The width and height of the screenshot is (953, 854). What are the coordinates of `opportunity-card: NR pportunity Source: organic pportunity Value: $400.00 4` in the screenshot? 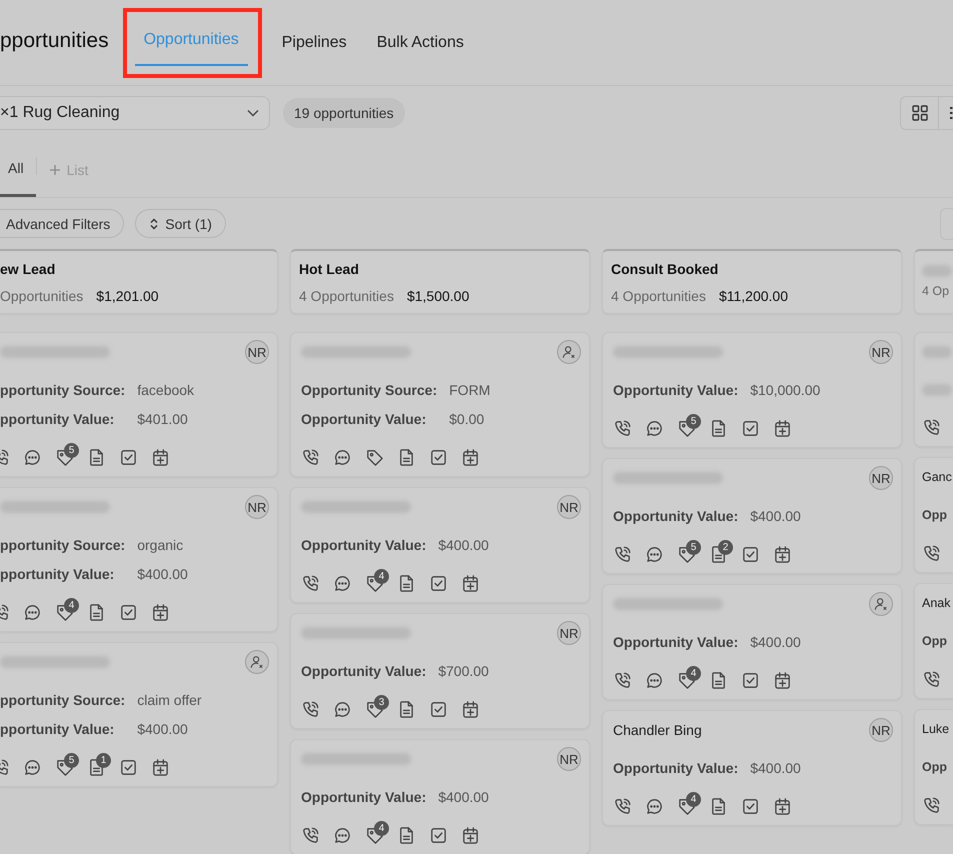 It's located at (139, 559).